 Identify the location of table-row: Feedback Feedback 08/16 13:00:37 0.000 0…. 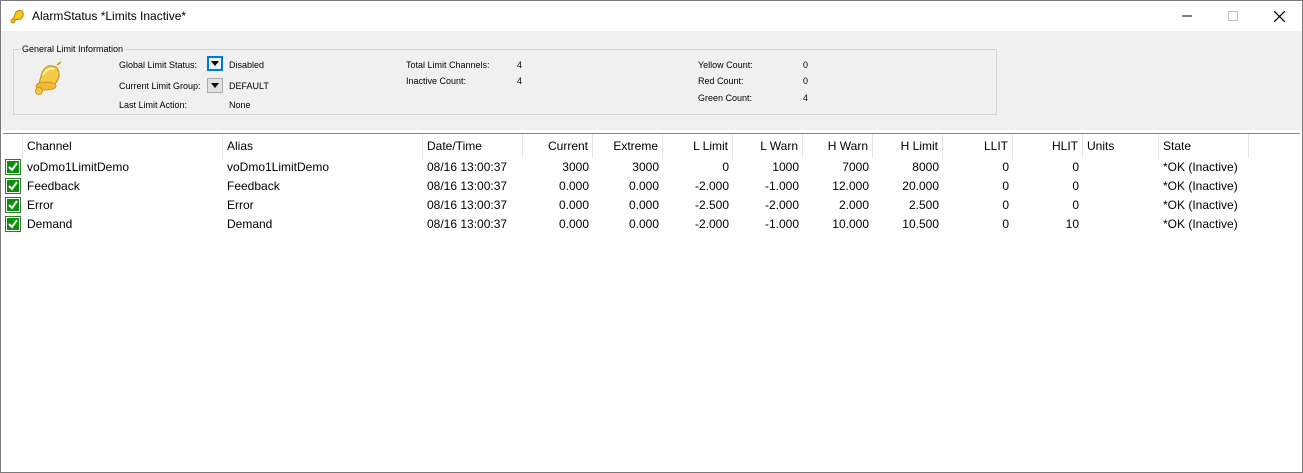
(651, 186).